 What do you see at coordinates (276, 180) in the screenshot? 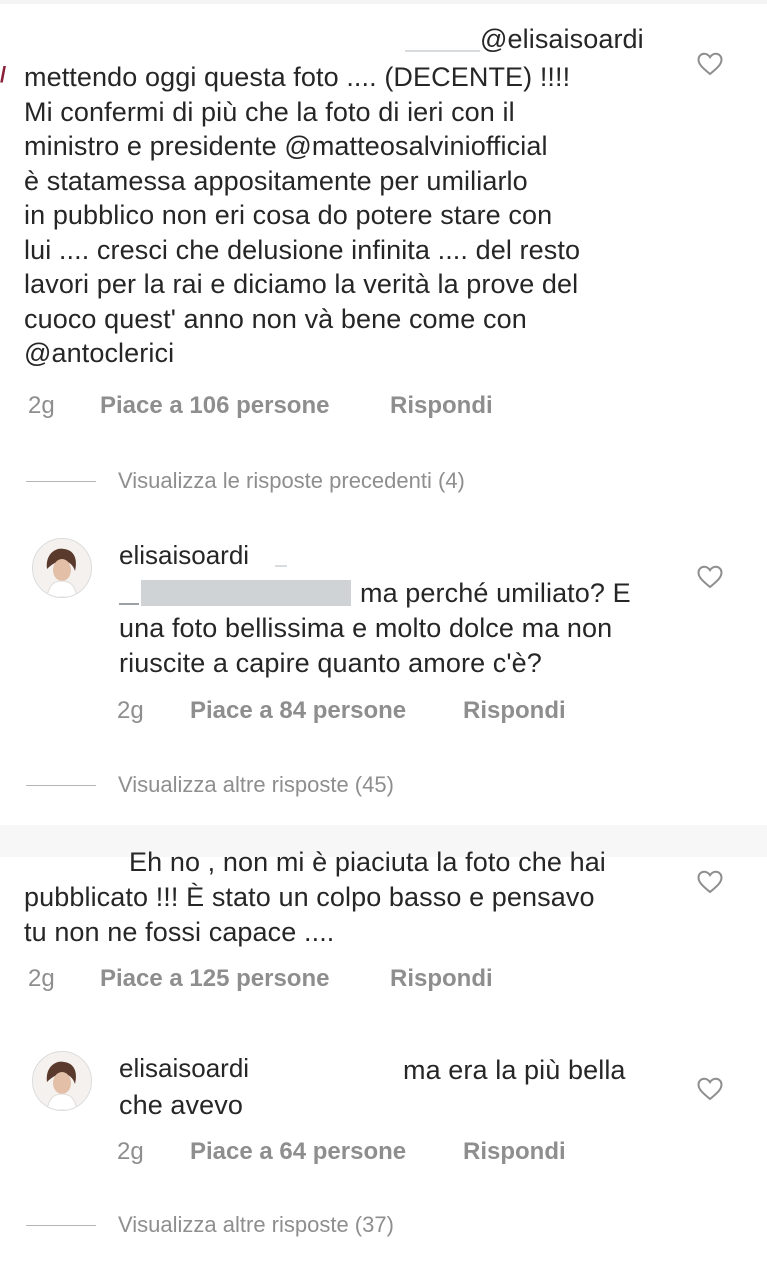
I see `comment-line: è statamessa appositamente per umiliarlo` at bounding box center [276, 180].